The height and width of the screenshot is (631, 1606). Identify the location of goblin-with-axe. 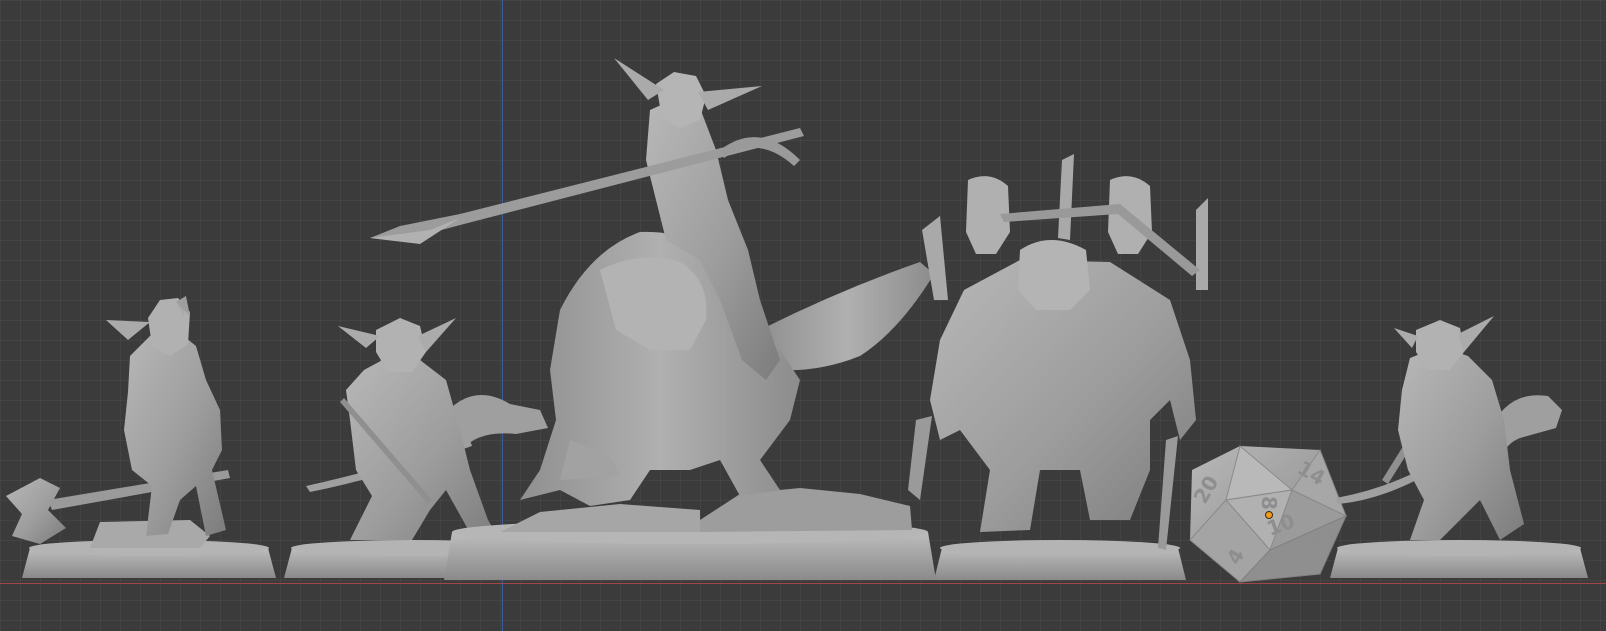
(141, 437).